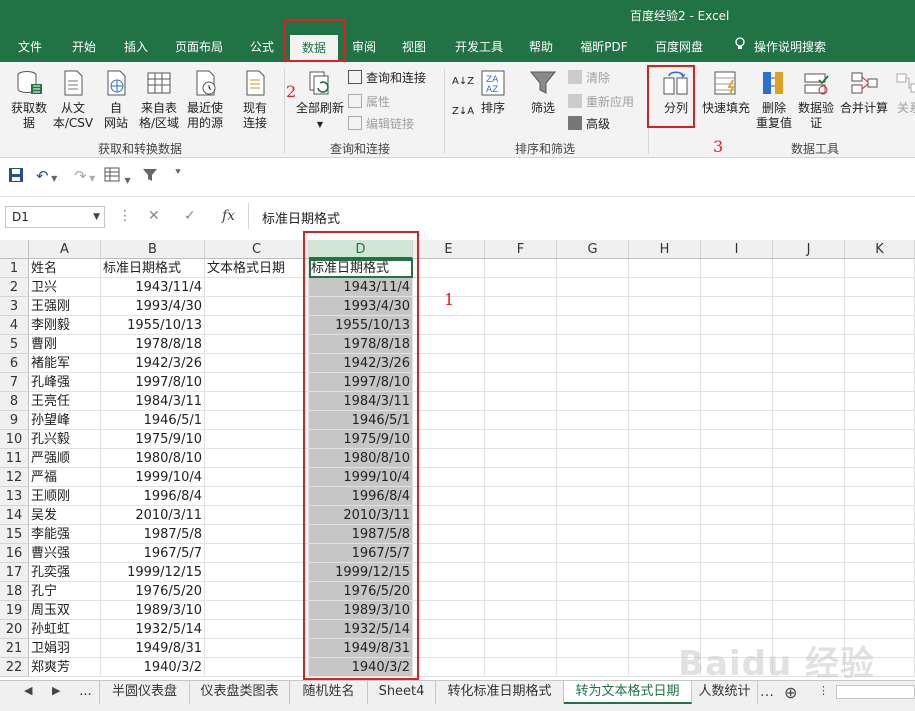 Image resolution: width=915 pixels, height=711 pixels. Describe the element at coordinates (199, 47) in the screenshot. I see `tab-page-layout: 页面布局` at that location.